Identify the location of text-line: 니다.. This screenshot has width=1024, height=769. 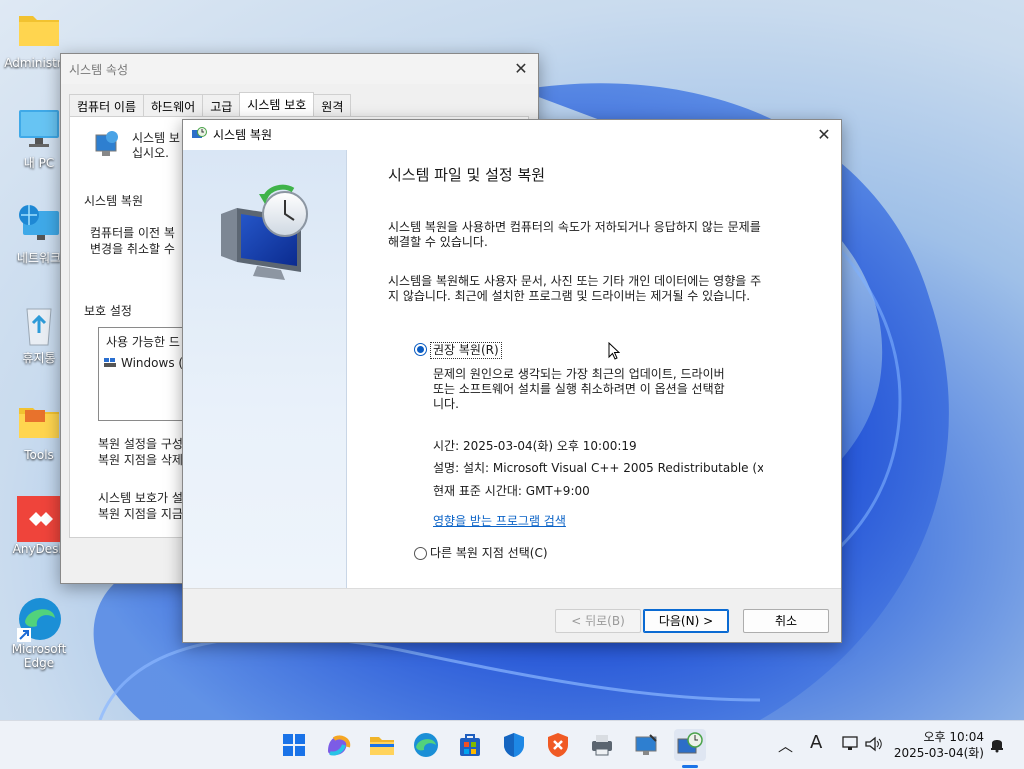
(446, 404).